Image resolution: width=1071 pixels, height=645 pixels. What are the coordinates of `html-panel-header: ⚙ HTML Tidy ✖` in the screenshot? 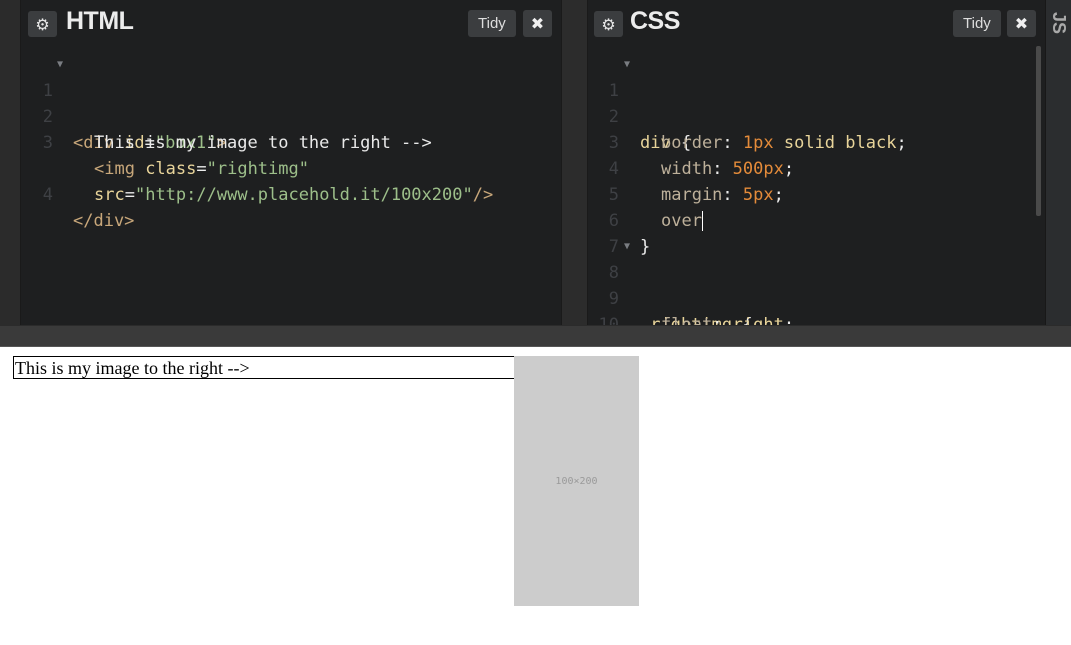 It's located at (291, 22).